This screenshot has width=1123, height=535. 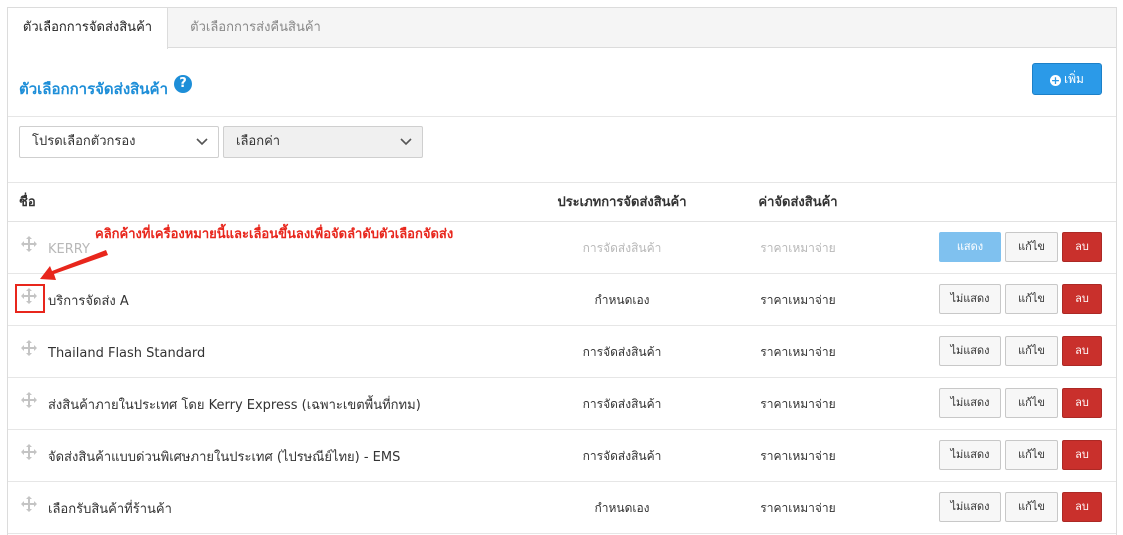 I want to click on filter-row: โปรดเลือกตัวกรอง เลือกค่า, so click(x=562, y=150).